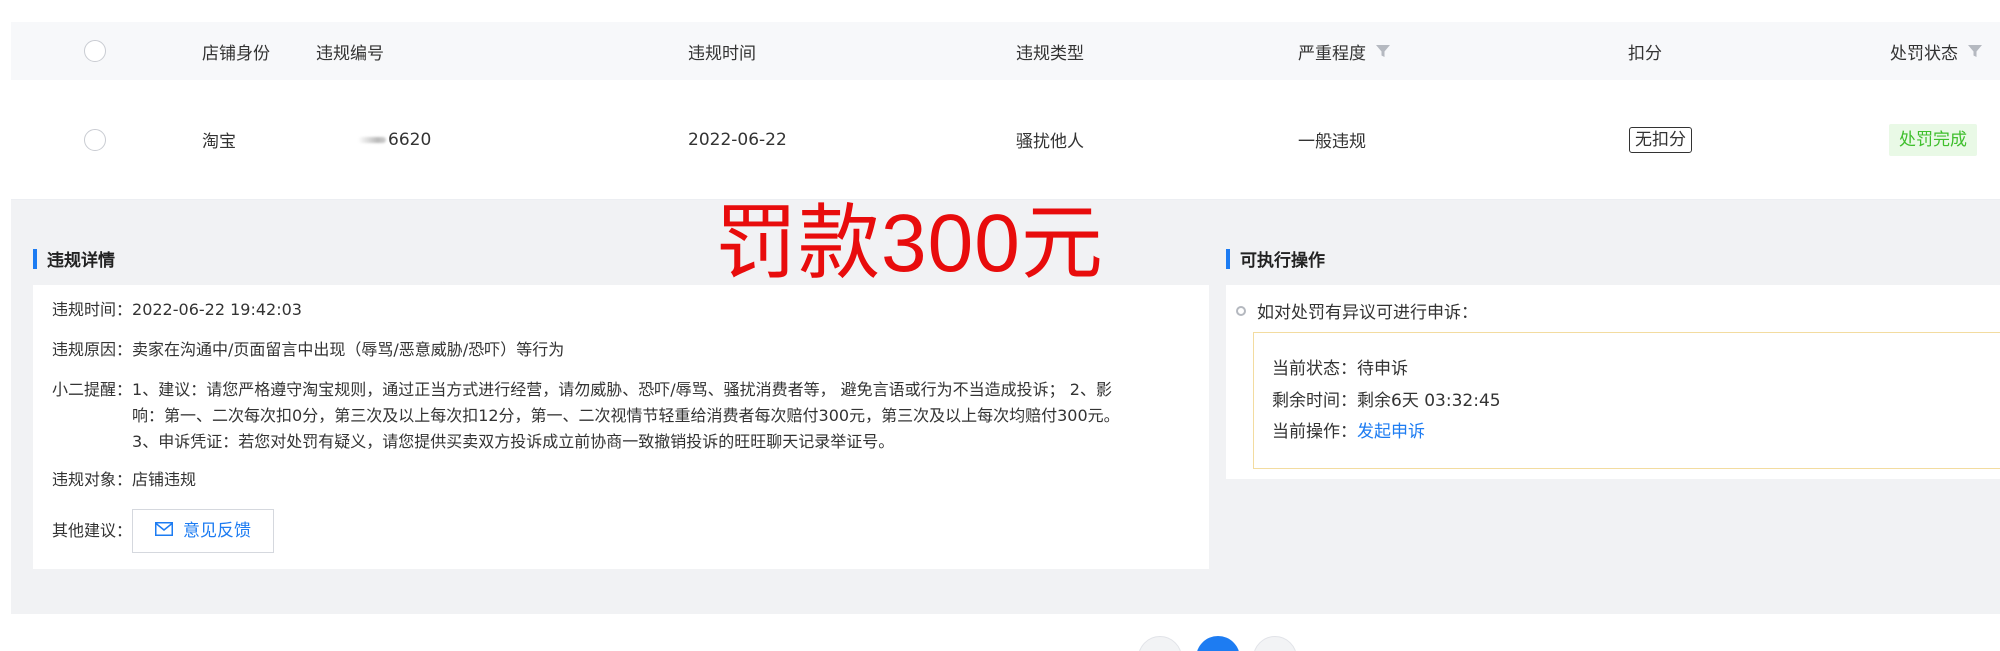 The image size is (2000, 651). Describe the element at coordinates (92, 530) in the screenshot. I see `detail-suggestion-label: 其他建议：` at that location.